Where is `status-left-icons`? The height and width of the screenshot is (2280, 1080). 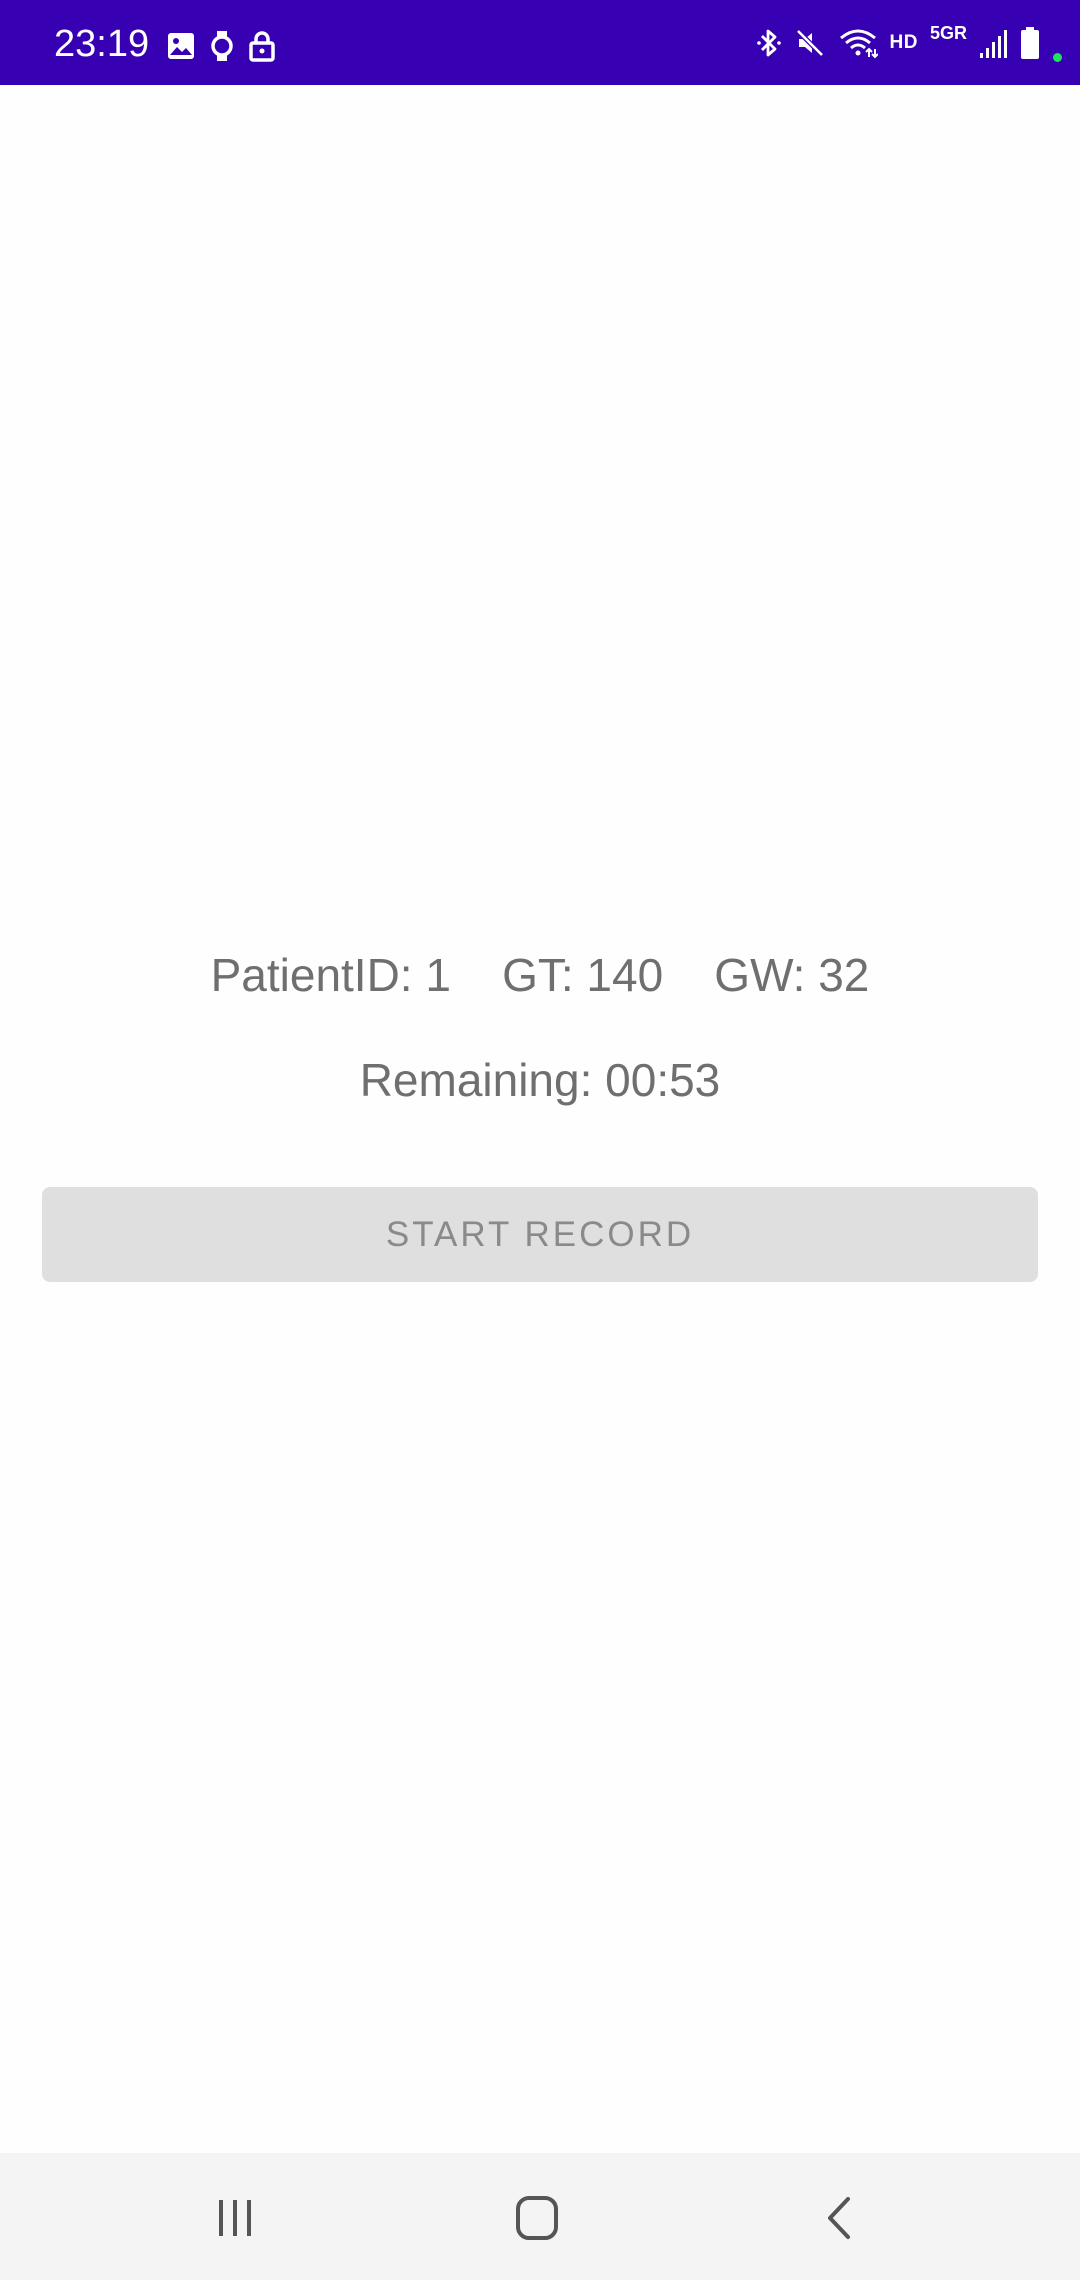 status-left-icons is located at coordinates (221, 46).